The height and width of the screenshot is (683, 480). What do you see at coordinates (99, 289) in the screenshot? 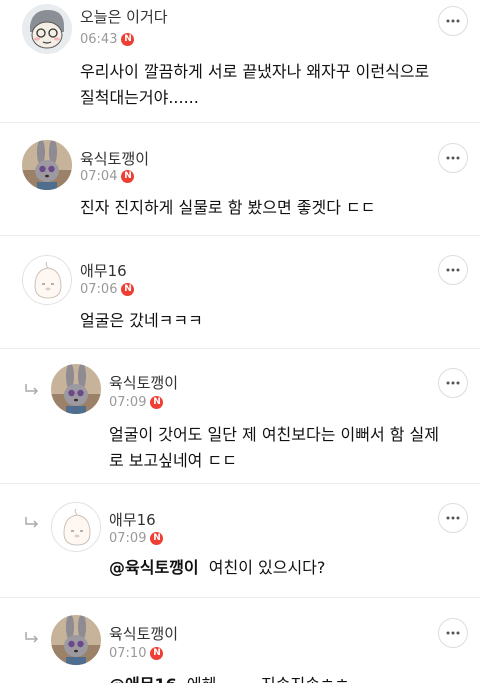
I see `comment-time-text: 07:06` at bounding box center [99, 289].